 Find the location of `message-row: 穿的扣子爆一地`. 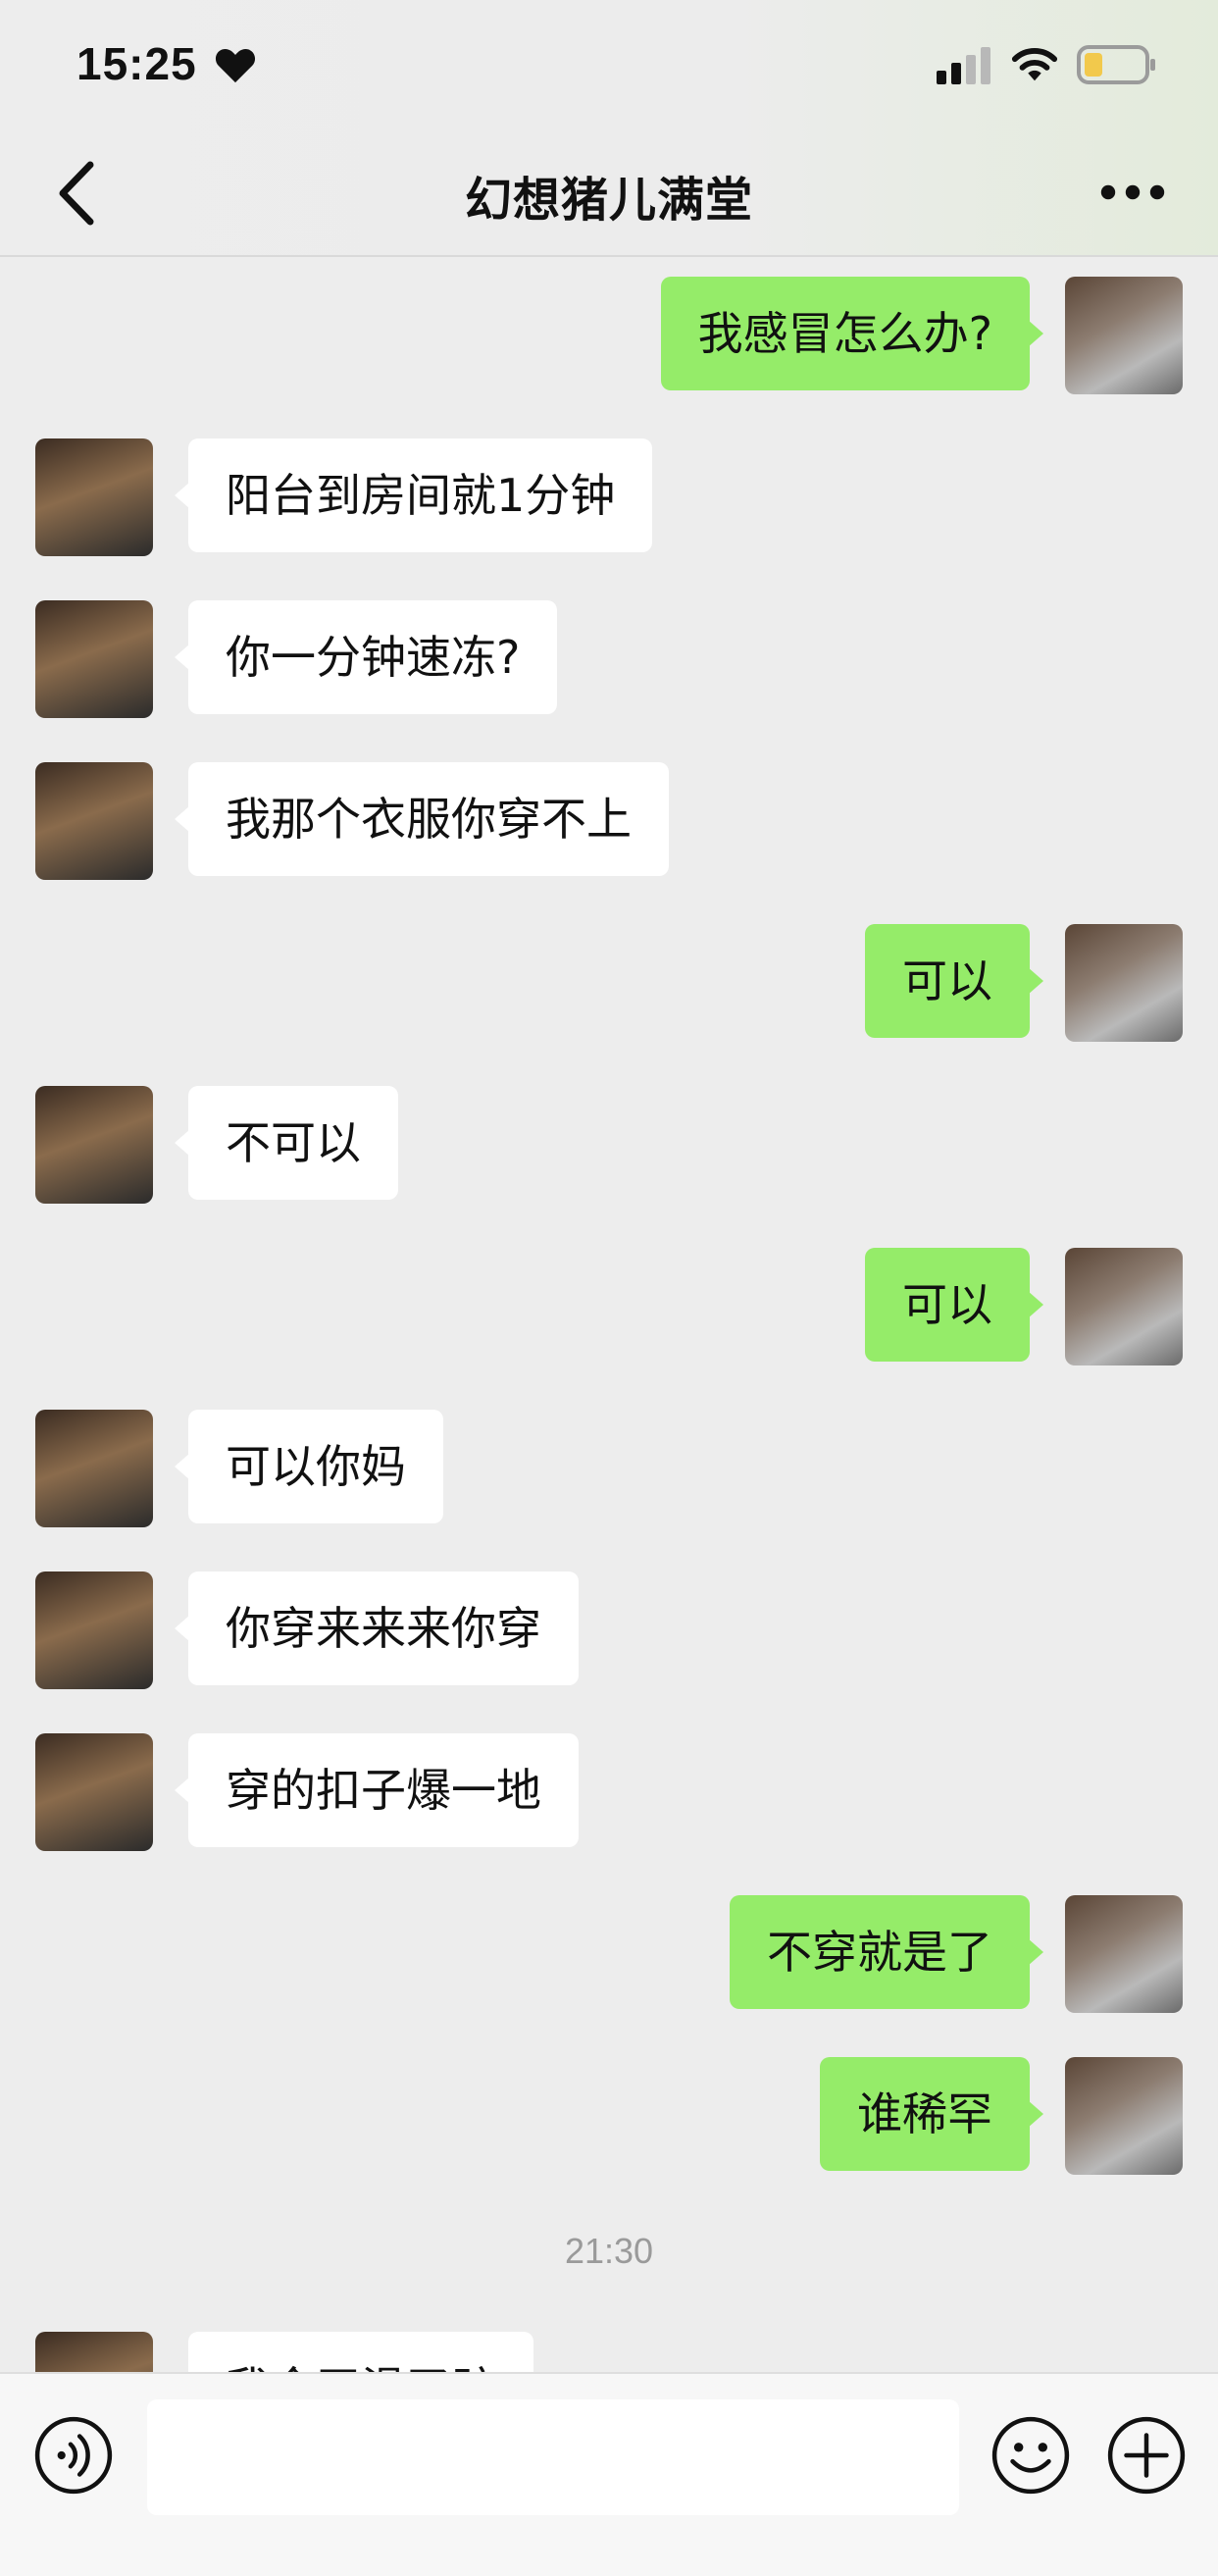

message-row: 穿的扣子爆一地 is located at coordinates (609, 1792).